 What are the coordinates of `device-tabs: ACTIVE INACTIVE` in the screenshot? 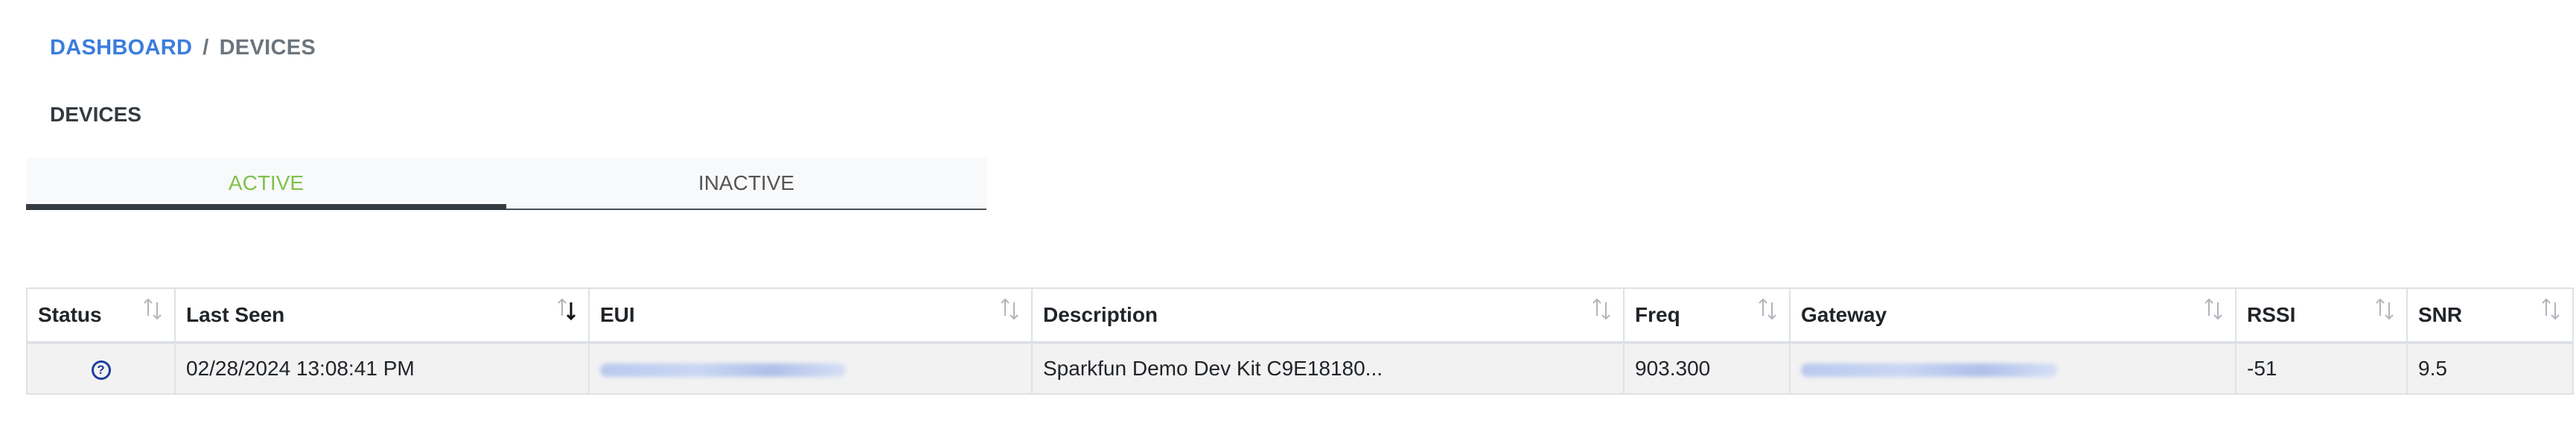 It's located at (506, 184).